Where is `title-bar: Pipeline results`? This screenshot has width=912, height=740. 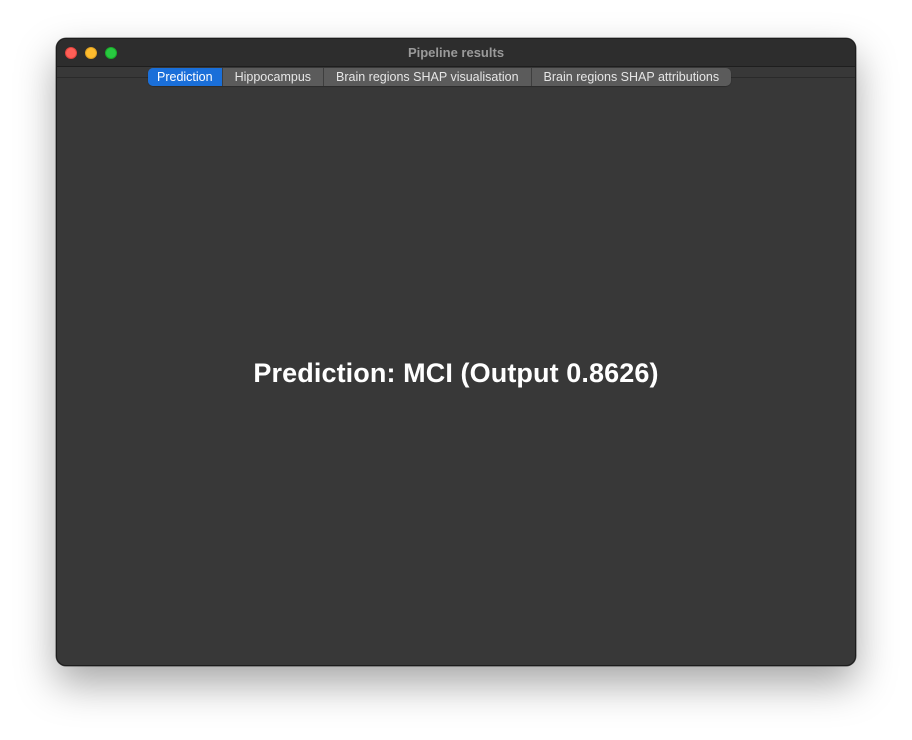 title-bar: Pipeline results is located at coordinates (456, 53).